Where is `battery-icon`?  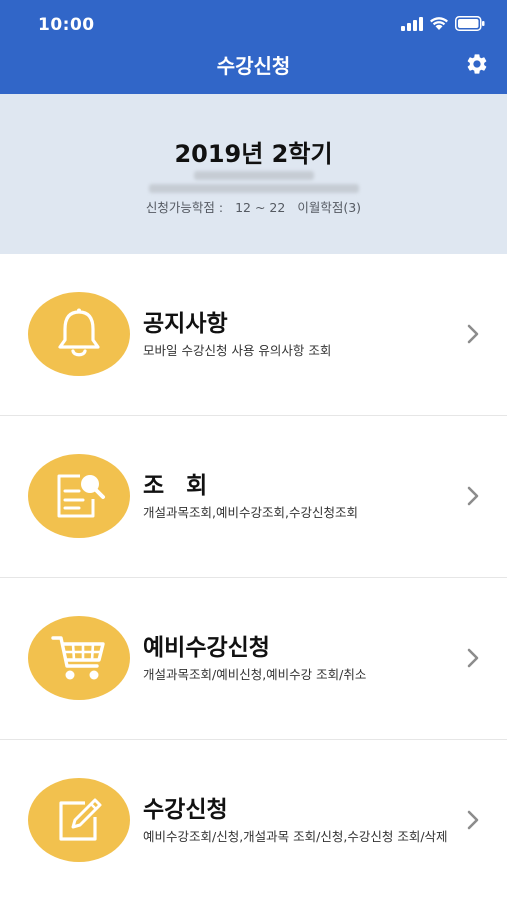
battery-icon is located at coordinates (470, 23).